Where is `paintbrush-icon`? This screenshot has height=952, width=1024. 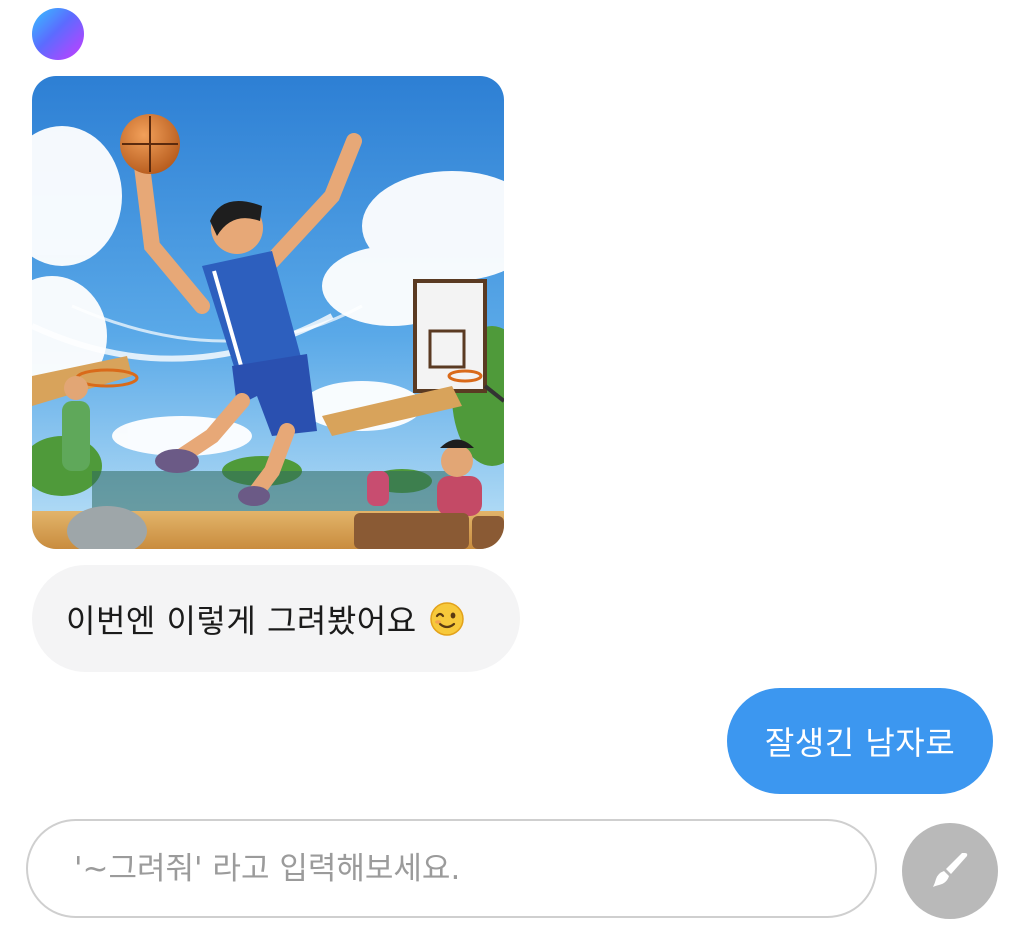
paintbrush-icon is located at coordinates (950, 871).